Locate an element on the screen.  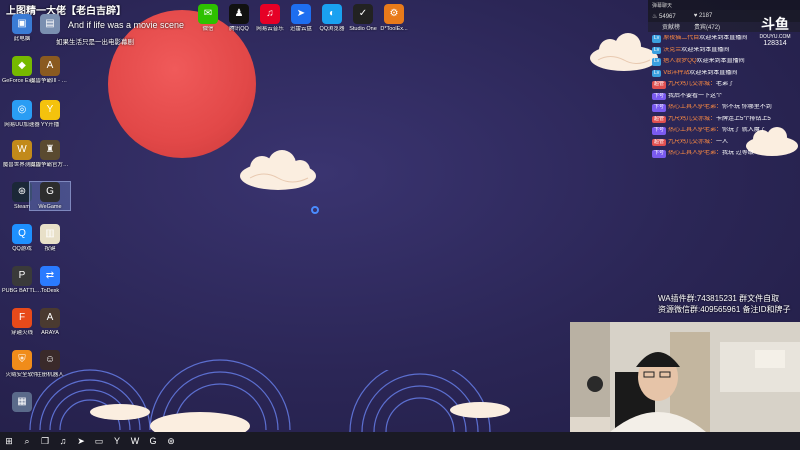
chat-text: 卡牌连上5个排钻上5 is located at coordinates (743, 118).